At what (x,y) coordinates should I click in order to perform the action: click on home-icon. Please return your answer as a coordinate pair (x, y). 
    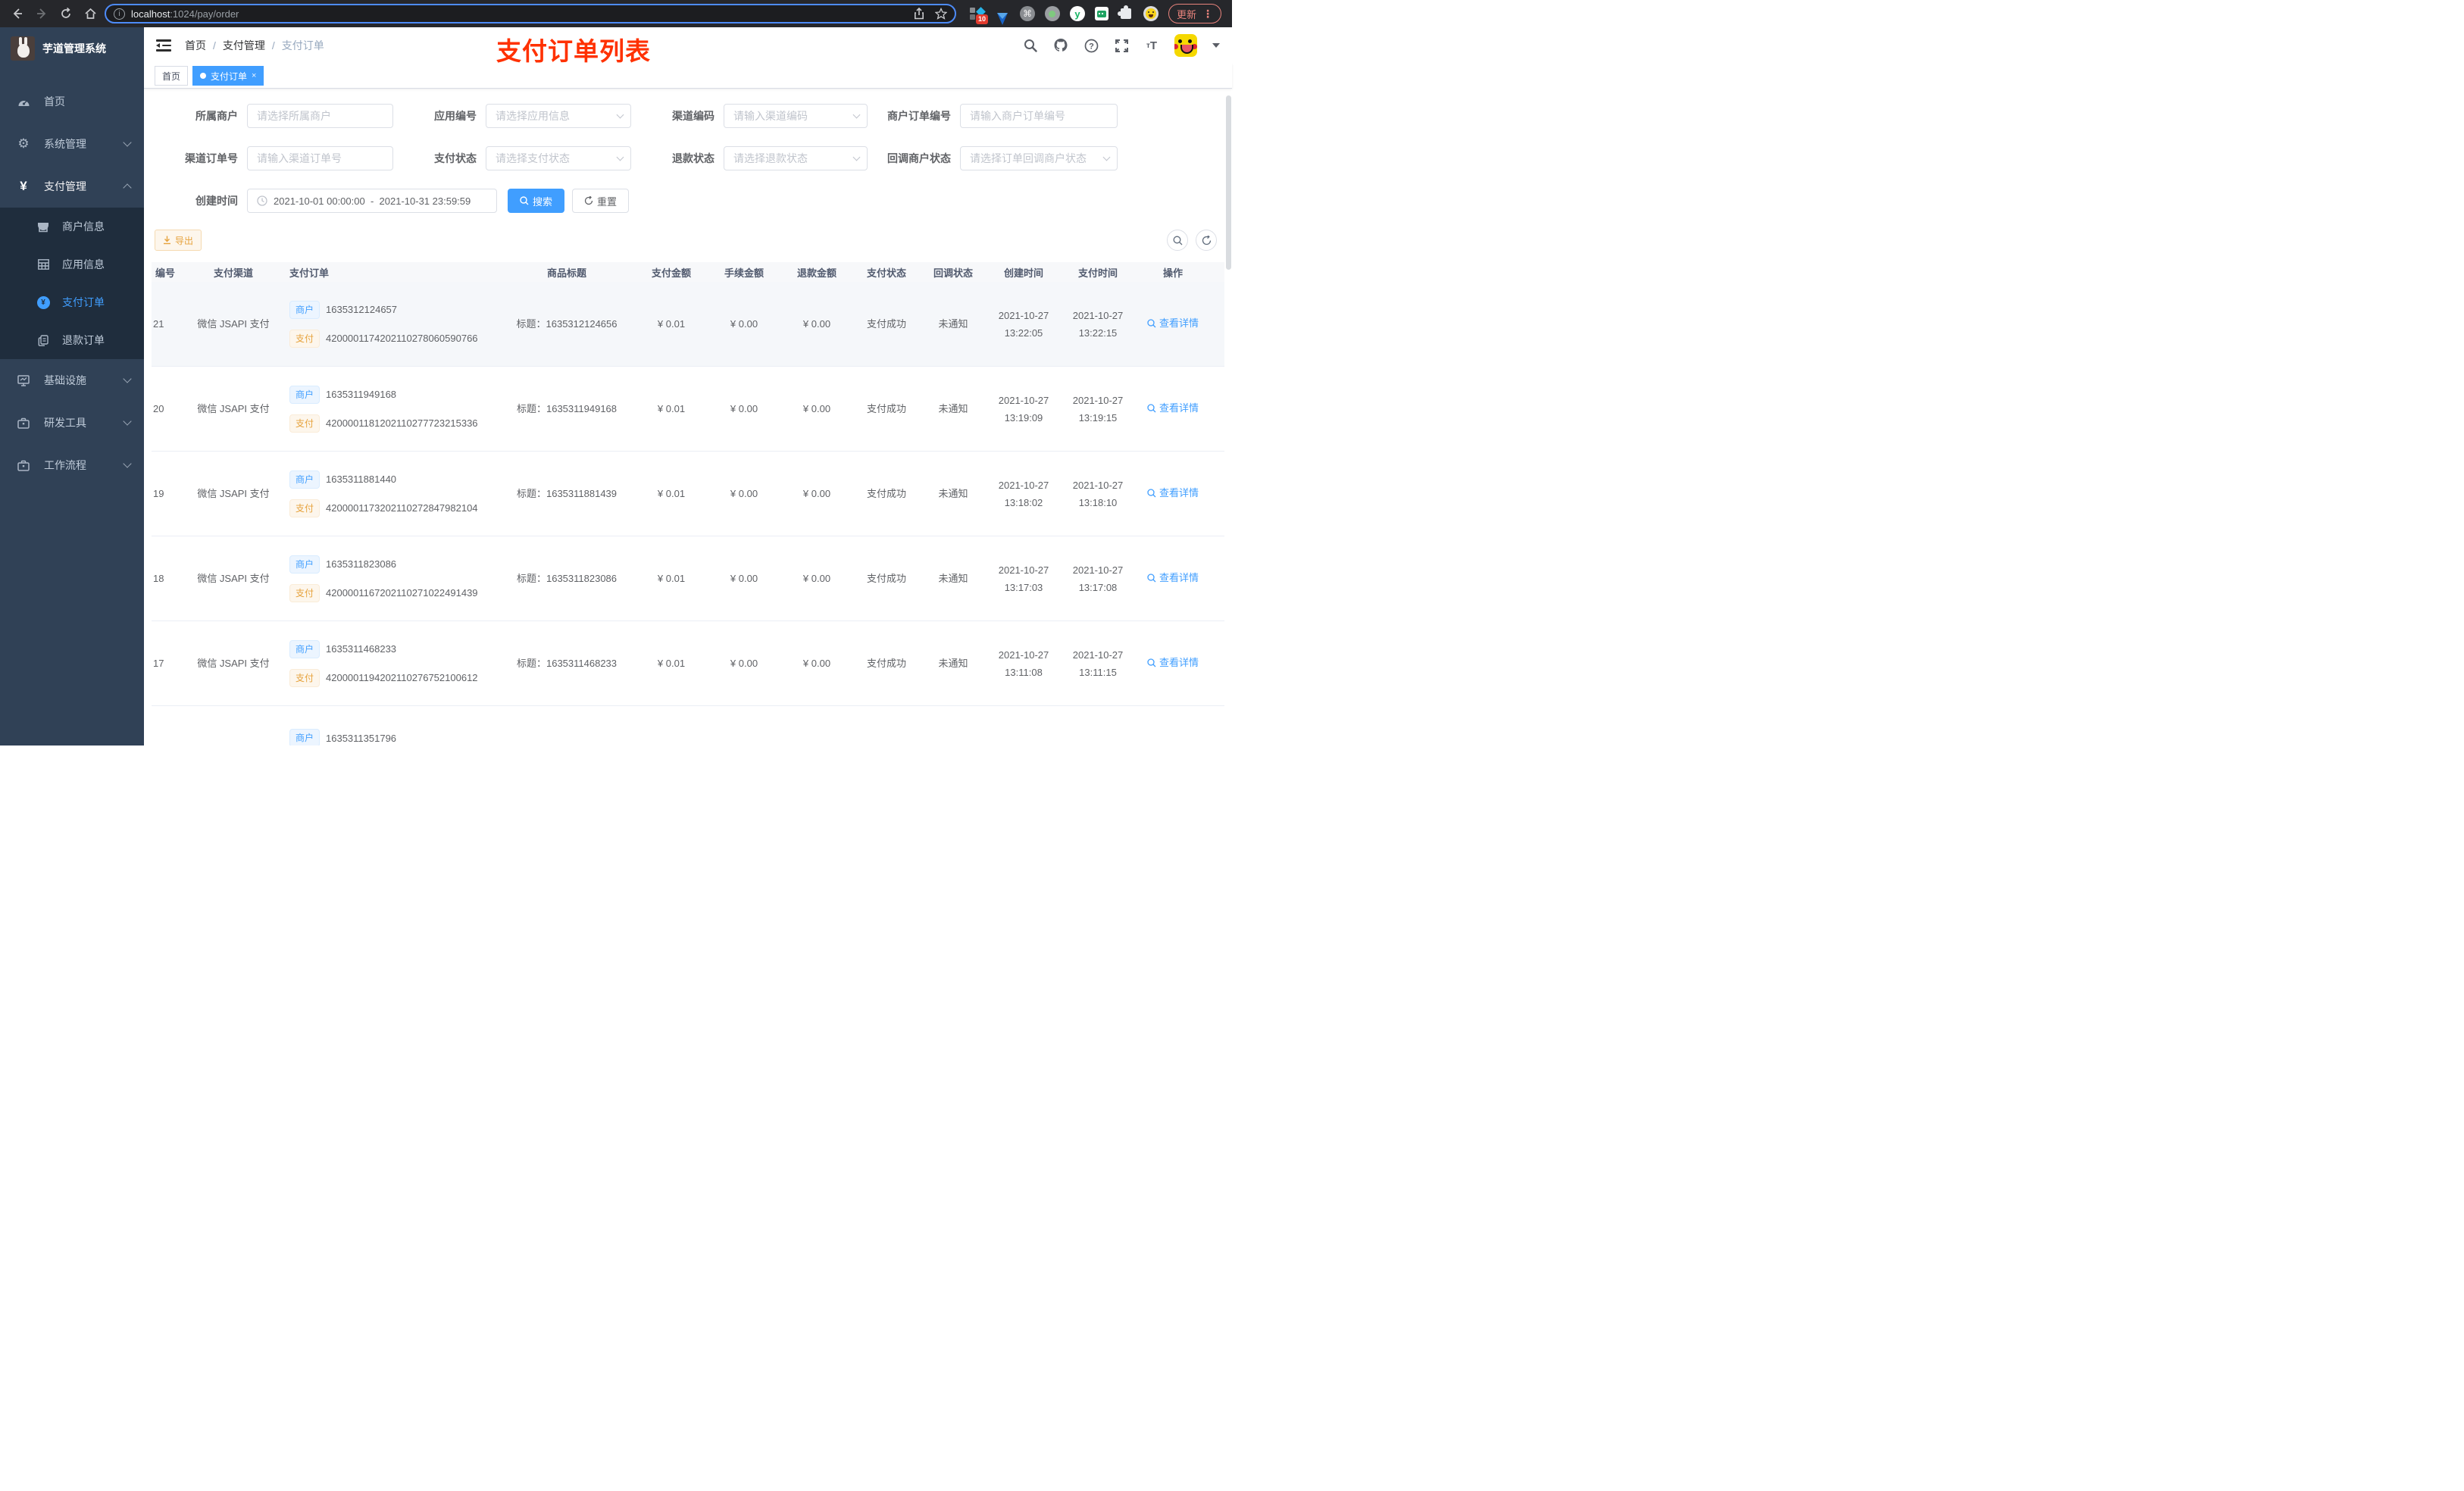
    Looking at the image, I should click on (90, 13).